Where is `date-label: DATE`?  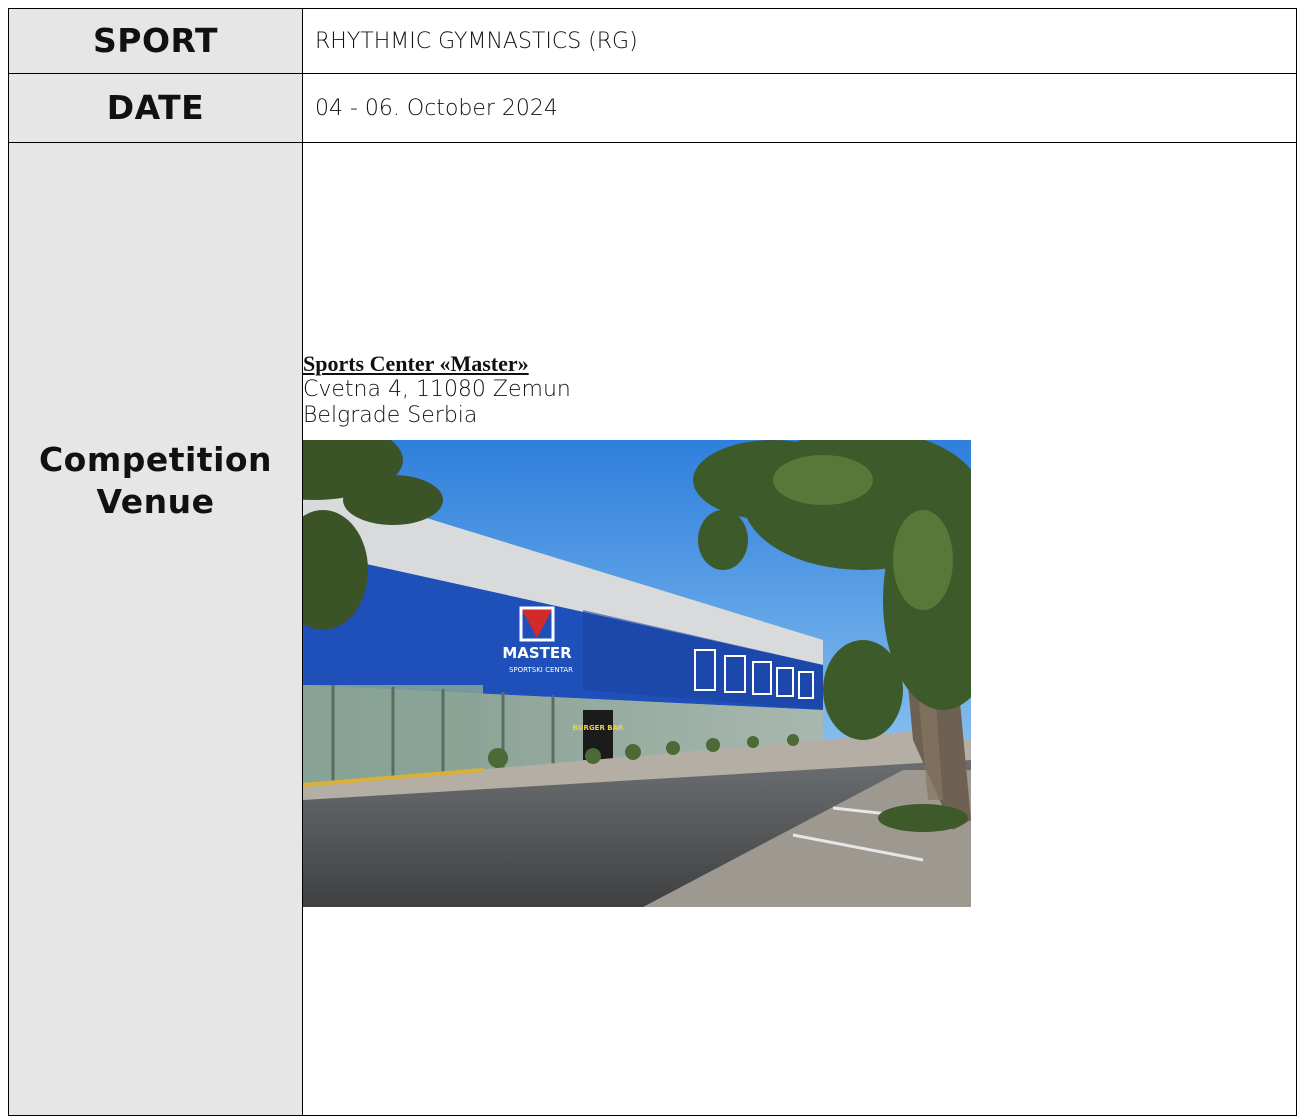 date-label: DATE is located at coordinates (155, 107).